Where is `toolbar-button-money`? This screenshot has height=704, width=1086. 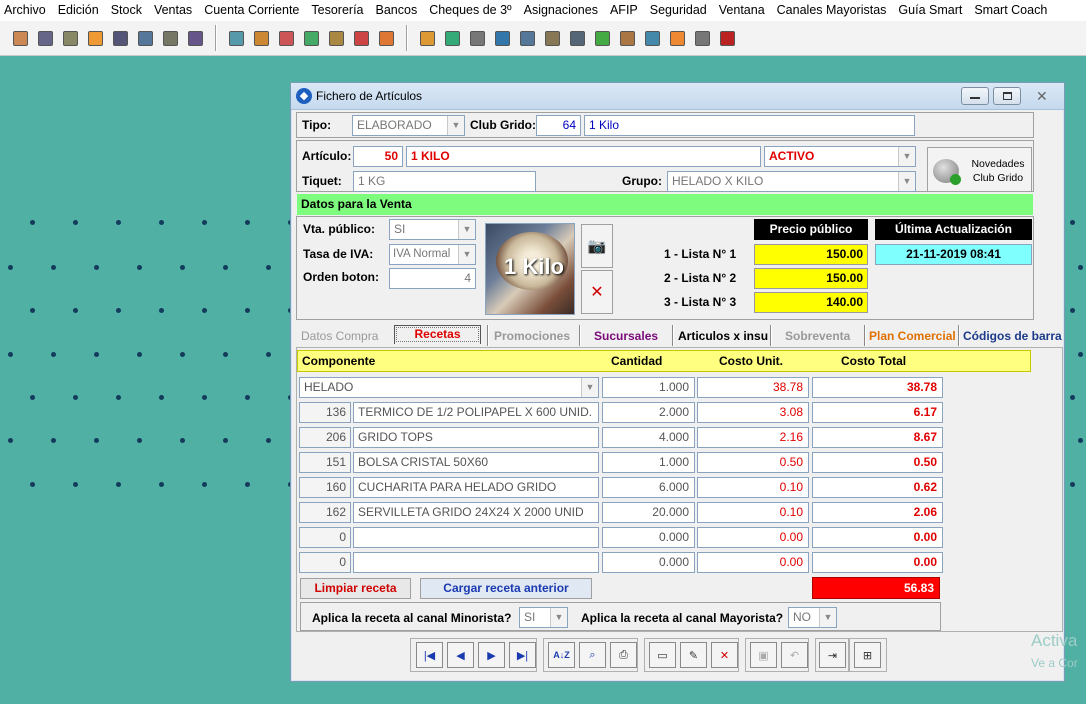 toolbar-button-money is located at coordinates (452, 38).